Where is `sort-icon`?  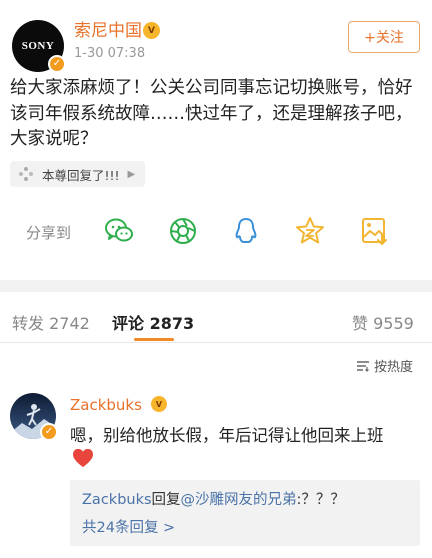
sort-icon is located at coordinates (363, 366).